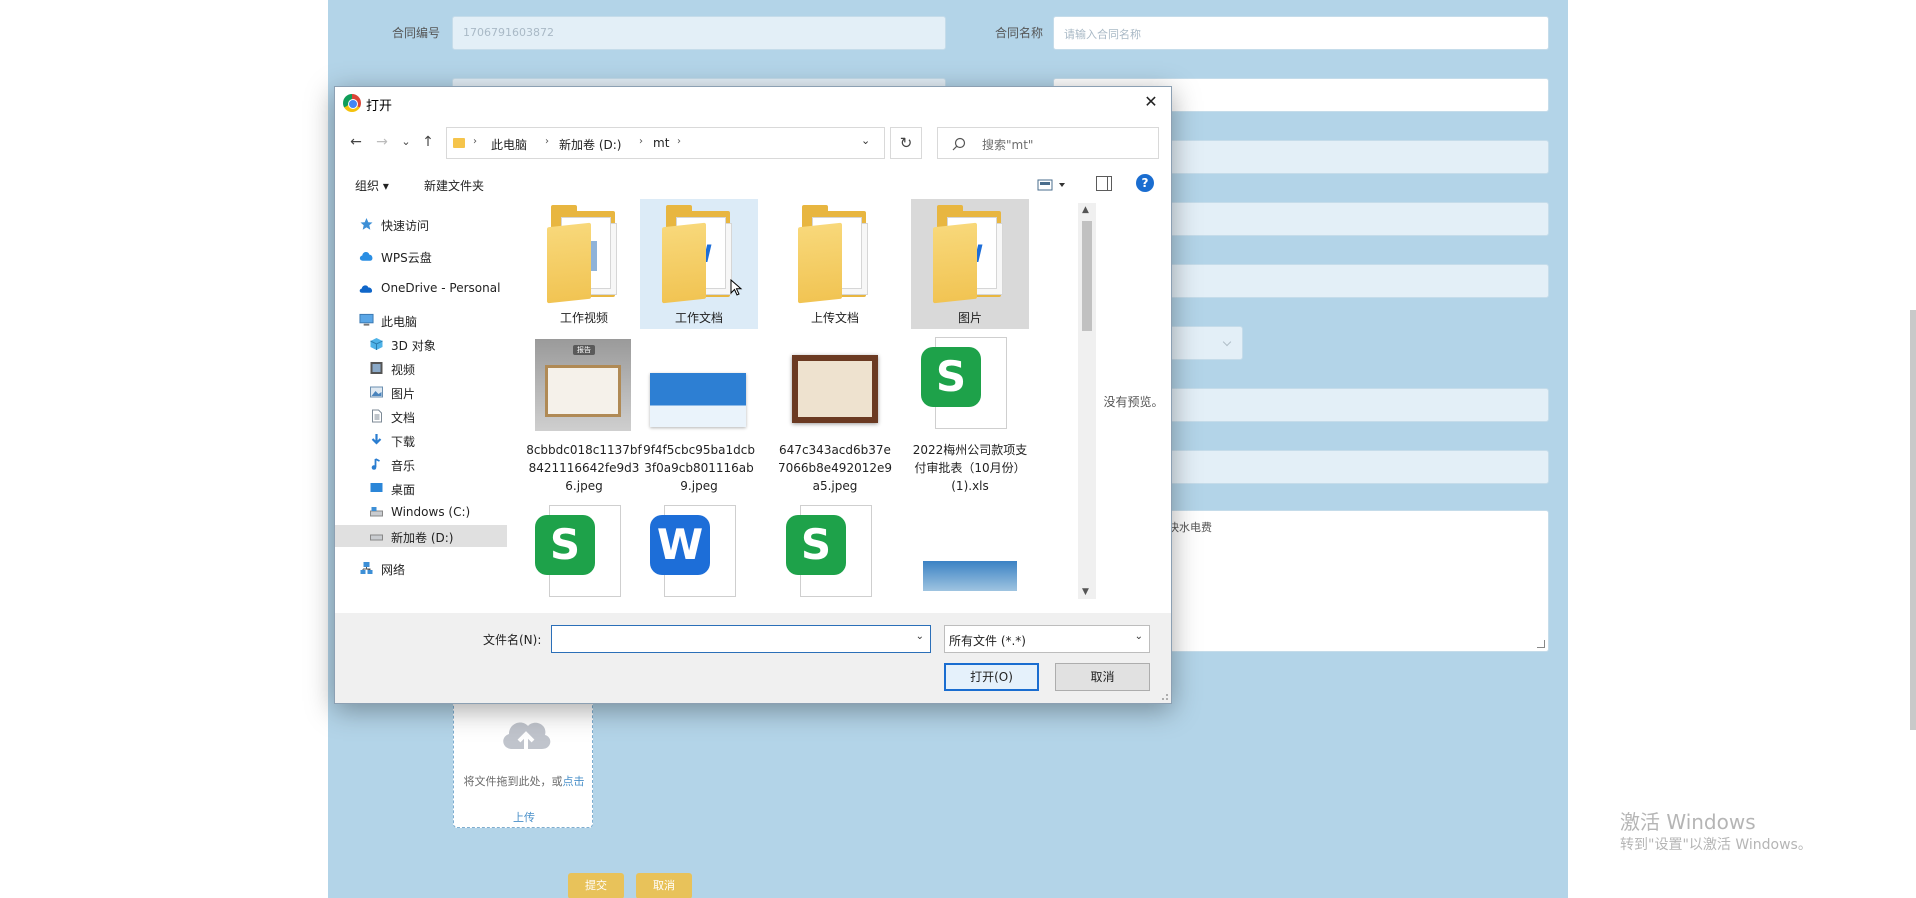  I want to click on onedrive-icon, so click(366, 289).